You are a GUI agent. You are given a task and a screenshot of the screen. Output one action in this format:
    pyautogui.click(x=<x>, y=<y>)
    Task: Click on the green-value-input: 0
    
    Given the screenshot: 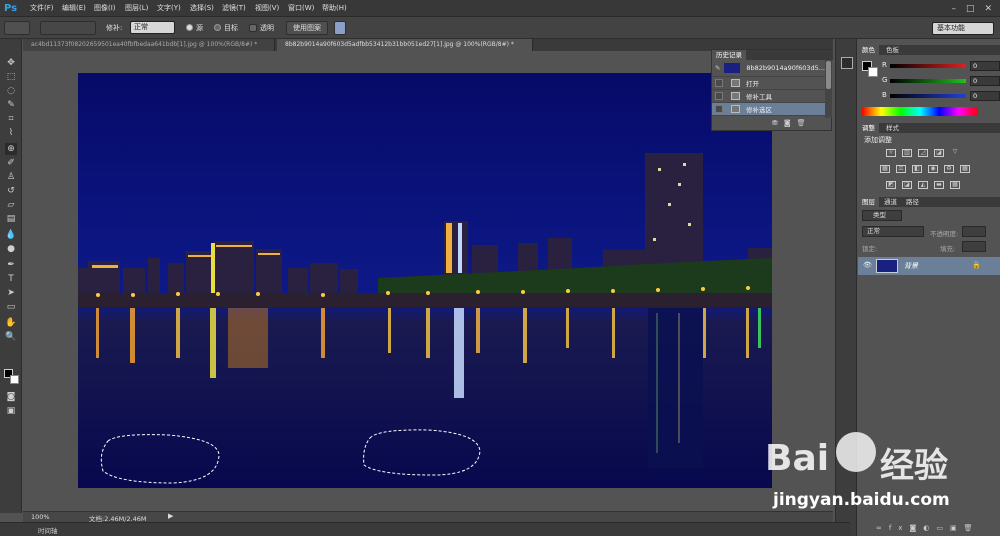 What is the action you would take?
    pyautogui.click(x=985, y=81)
    